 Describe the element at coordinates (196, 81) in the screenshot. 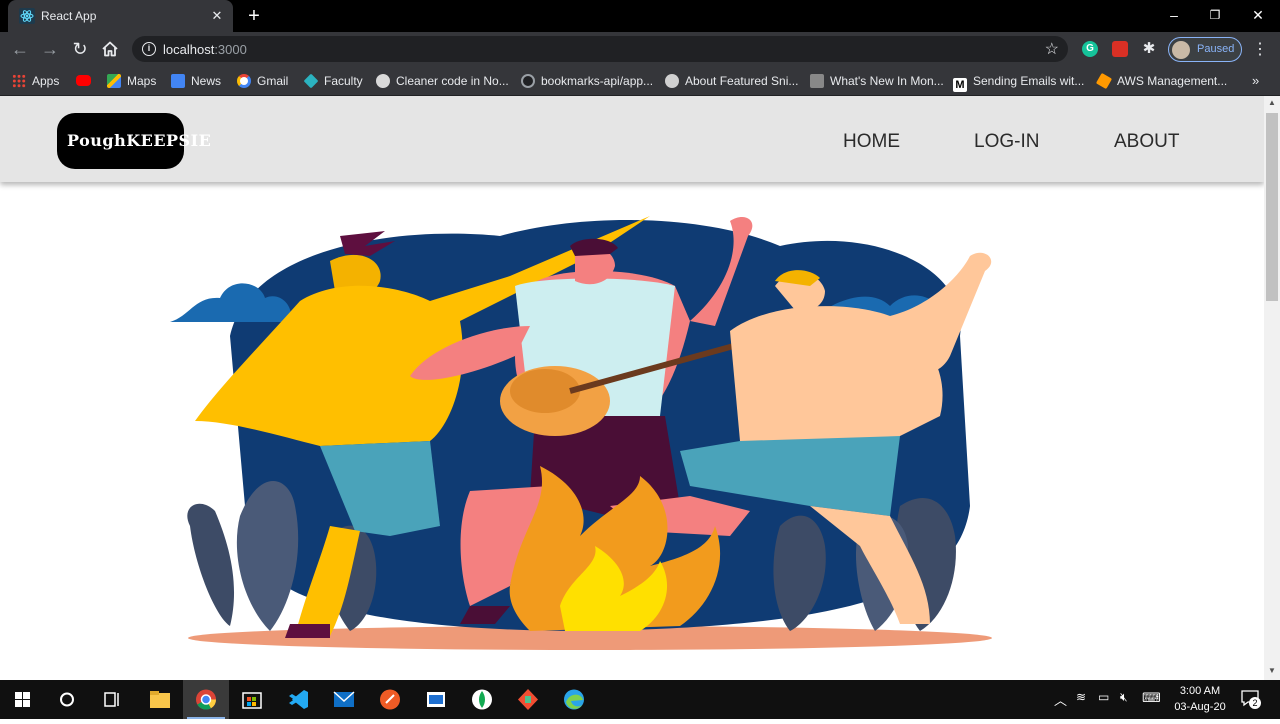

I see `bookmark-news: News` at that location.